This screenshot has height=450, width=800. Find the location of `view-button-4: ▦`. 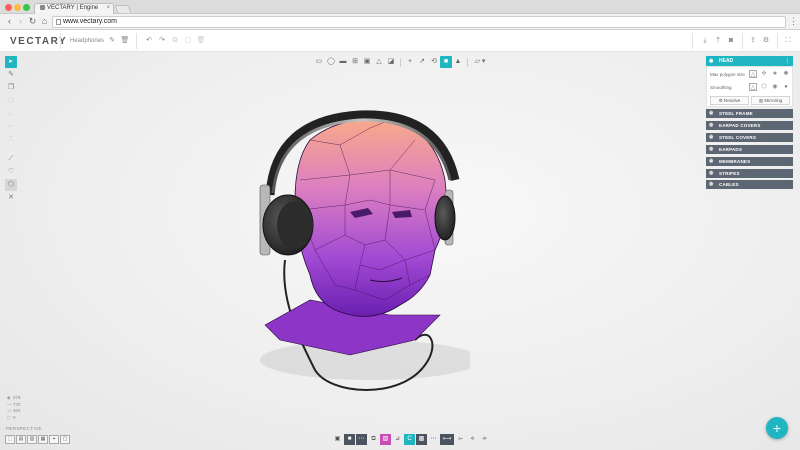

view-button-4: ▦ is located at coordinates (43, 439).